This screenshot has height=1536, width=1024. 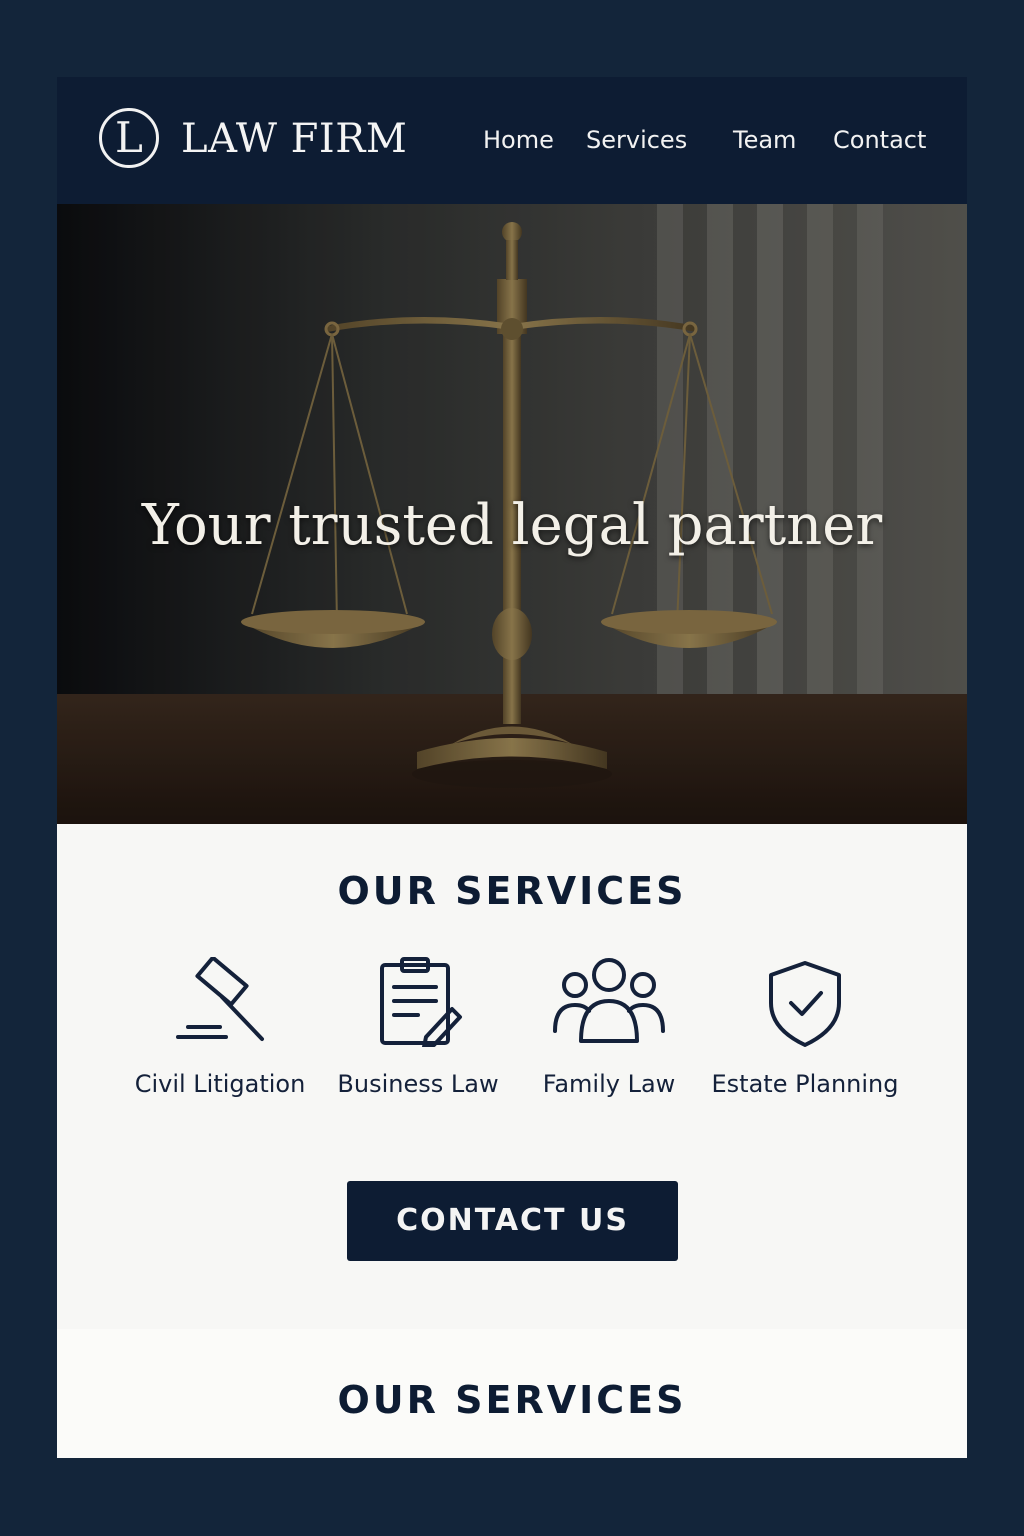 What do you see at coordinates (220, 1084) in the screenshot?
I see `service-label: Civil Litigation` at bounding box center [220, 1084].